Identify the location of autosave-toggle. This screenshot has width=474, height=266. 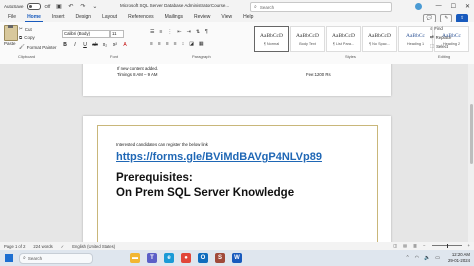
(33, 6).